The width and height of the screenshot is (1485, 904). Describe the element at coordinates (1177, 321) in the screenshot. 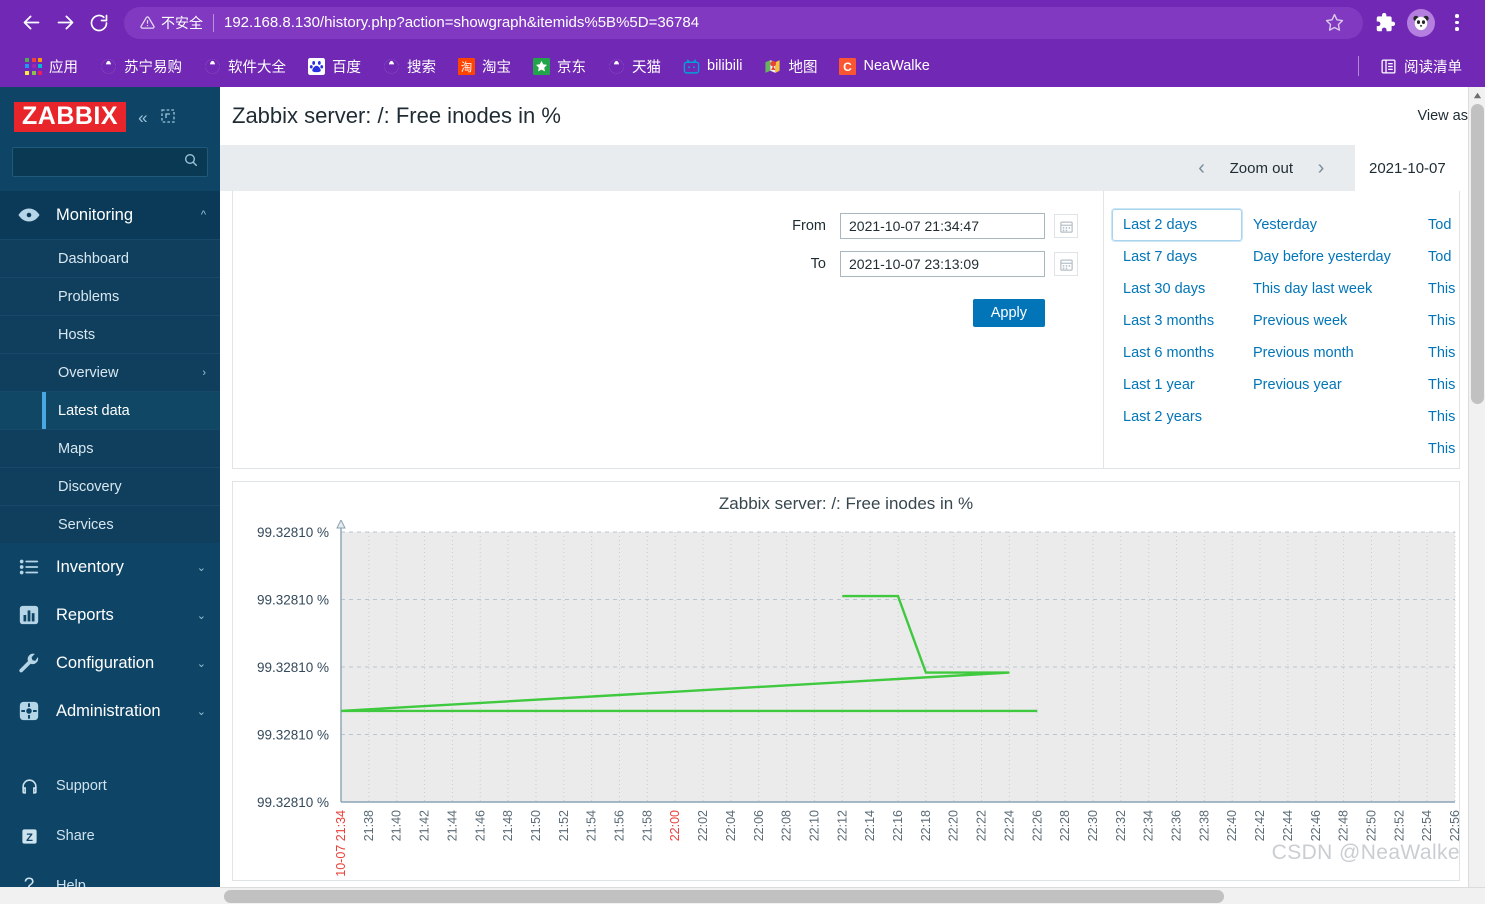

I see `range-last-3-months: Last 3 months` at that location.